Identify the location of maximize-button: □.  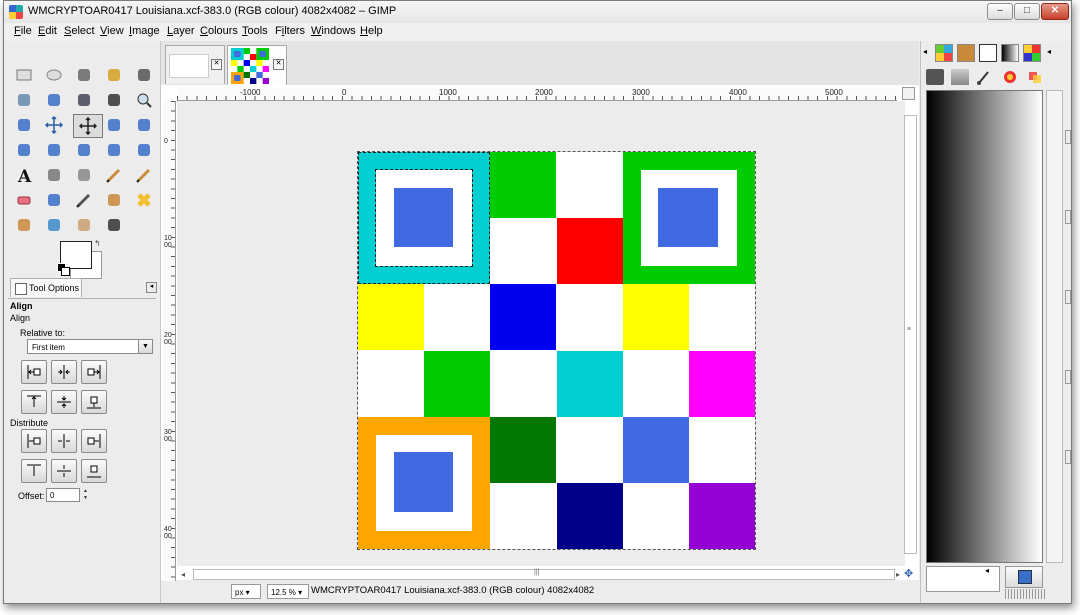
(1027, 11).